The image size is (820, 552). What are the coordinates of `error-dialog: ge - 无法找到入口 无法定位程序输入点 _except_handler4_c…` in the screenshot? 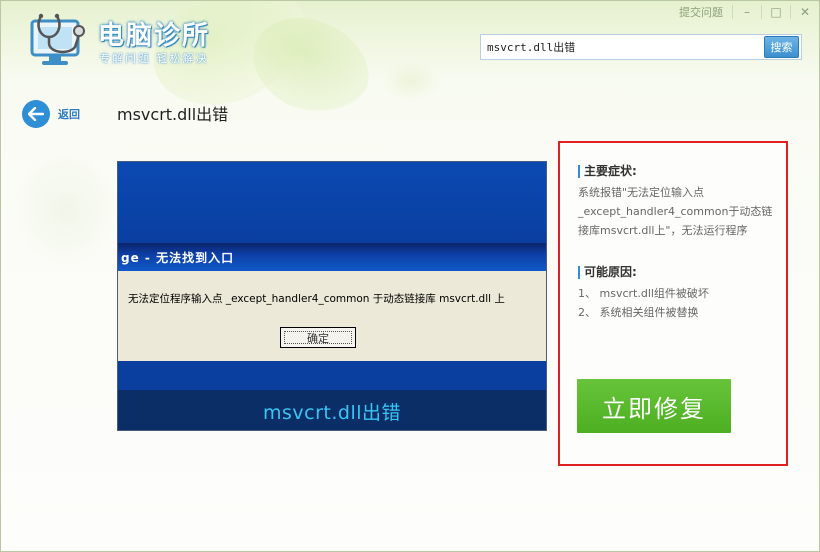 It's located at (332, 302).